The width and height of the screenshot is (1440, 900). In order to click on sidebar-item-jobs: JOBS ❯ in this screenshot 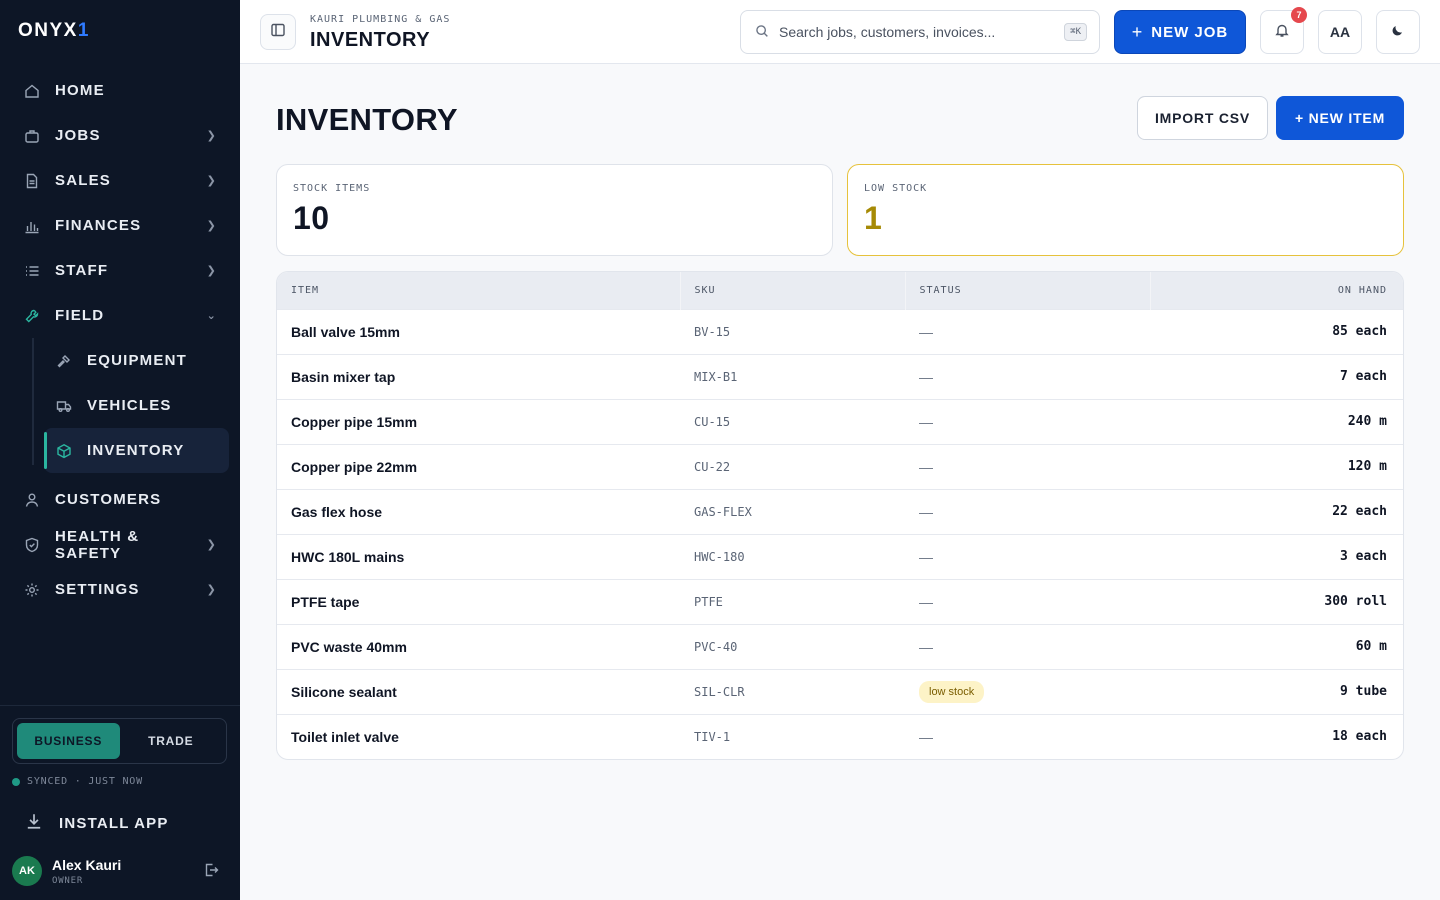, I will do `click(120, 135)`.